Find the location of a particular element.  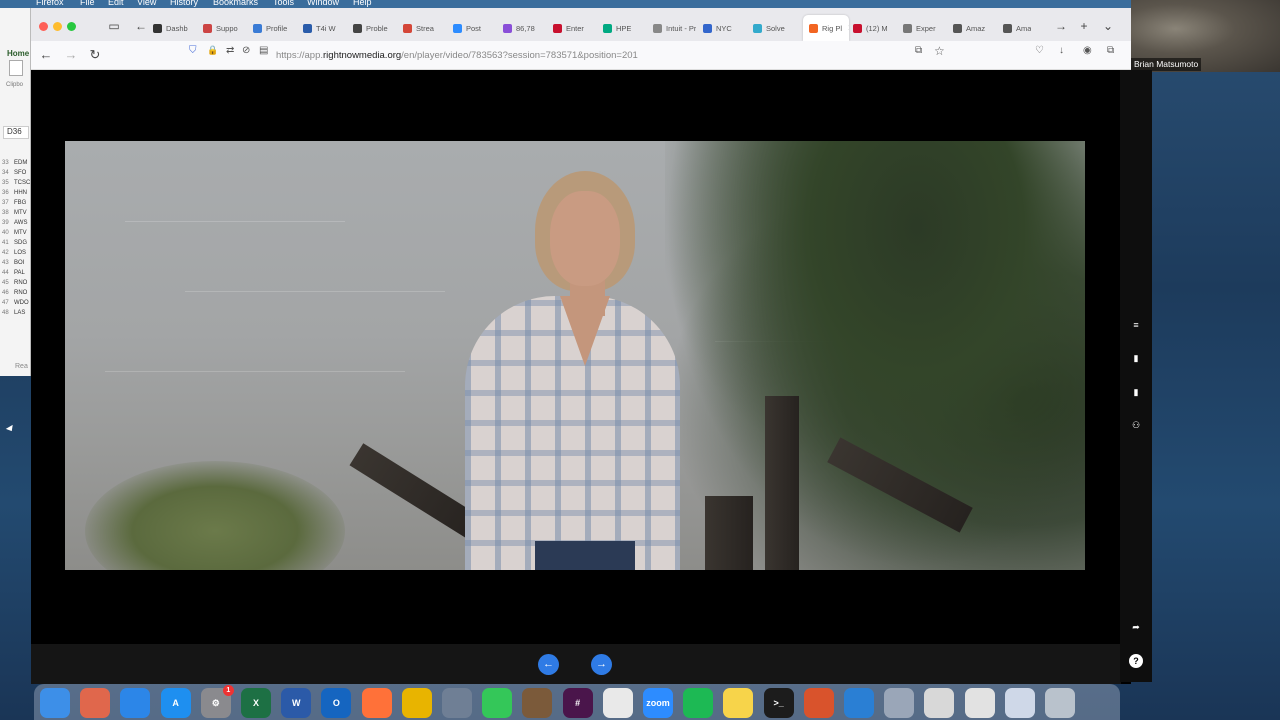

help-icon: ? is located at coordinates (1136, 661).